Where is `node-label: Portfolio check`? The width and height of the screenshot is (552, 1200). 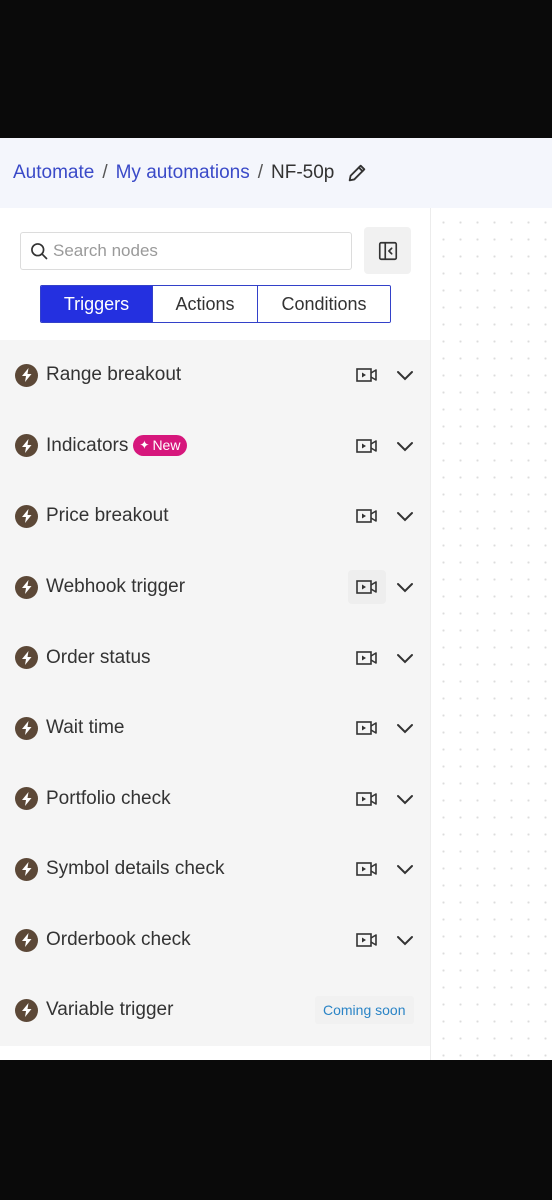 node-label: Portfolio check is located at coordinates (108, 798).